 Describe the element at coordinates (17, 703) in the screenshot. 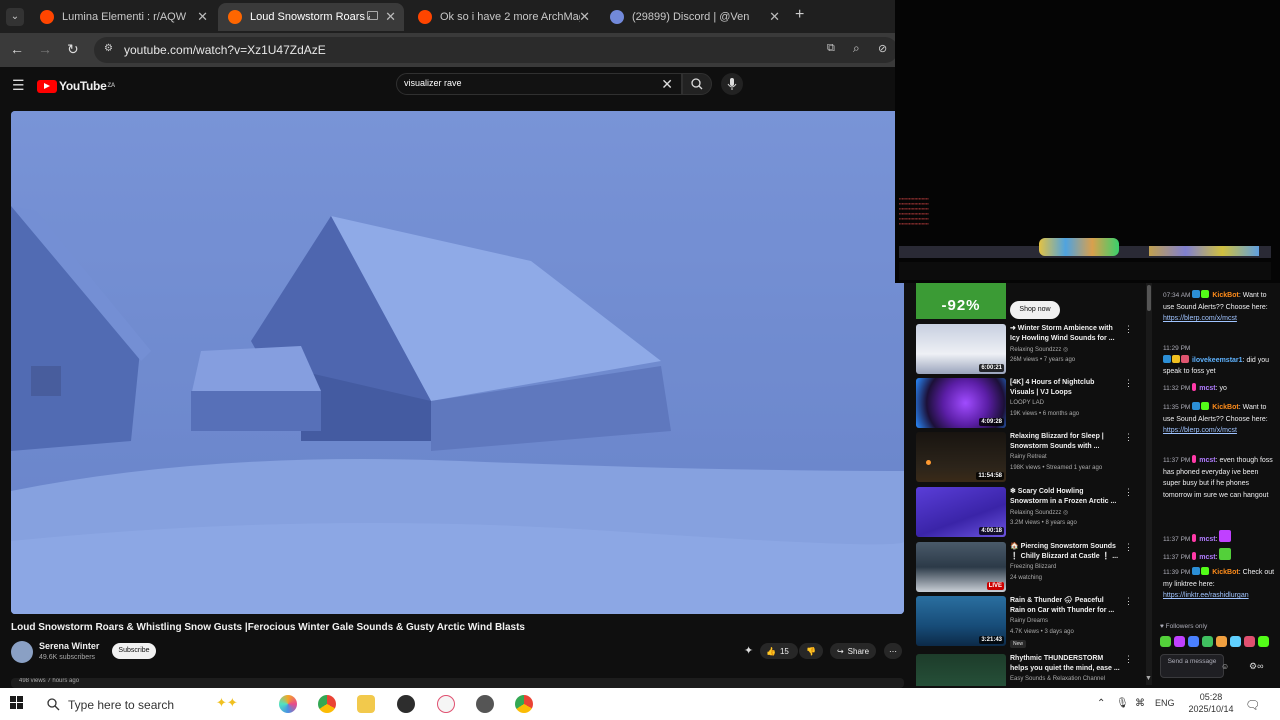

I see `windows-start-icon` at that location.